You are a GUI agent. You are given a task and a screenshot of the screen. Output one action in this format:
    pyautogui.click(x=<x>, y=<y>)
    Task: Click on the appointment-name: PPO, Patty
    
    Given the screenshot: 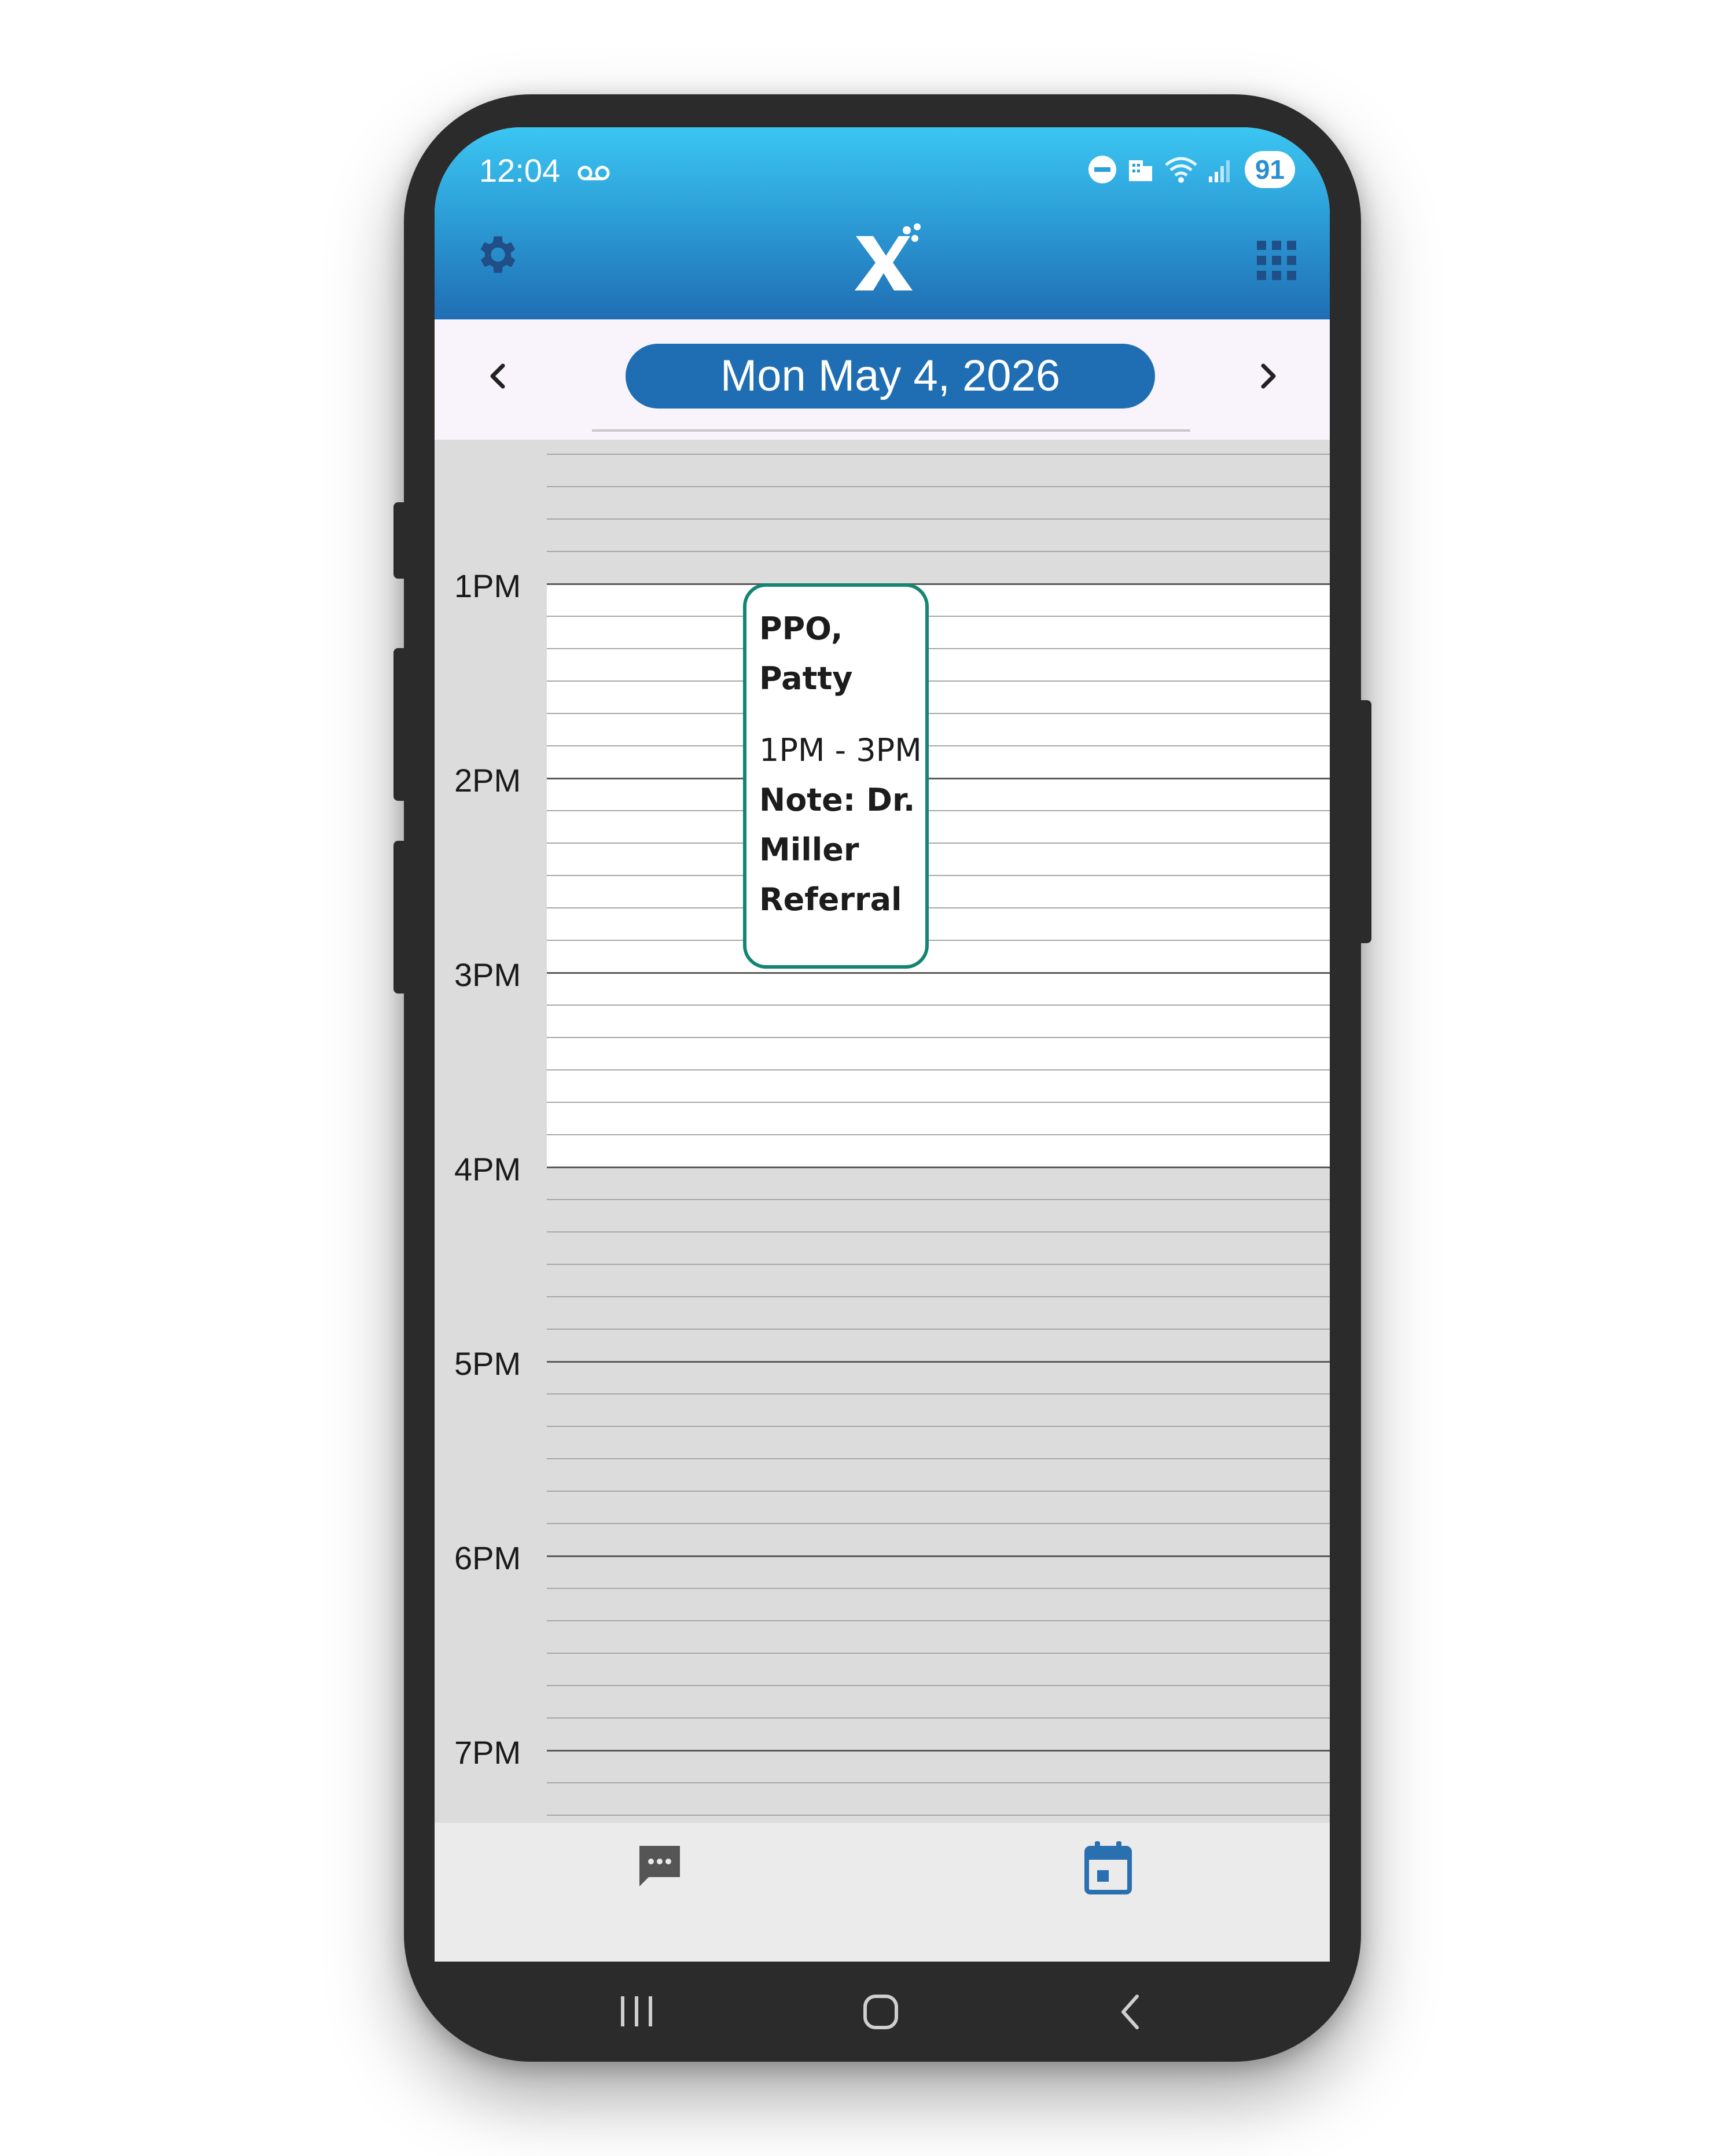 What is the action you would take?
    pyautogui.click(x=806, y=653)
    